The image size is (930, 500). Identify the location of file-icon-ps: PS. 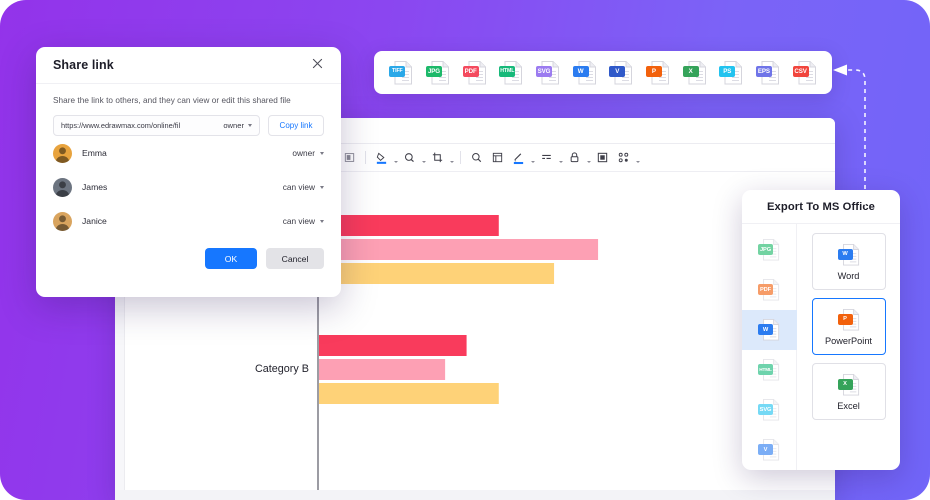
(731, 73).